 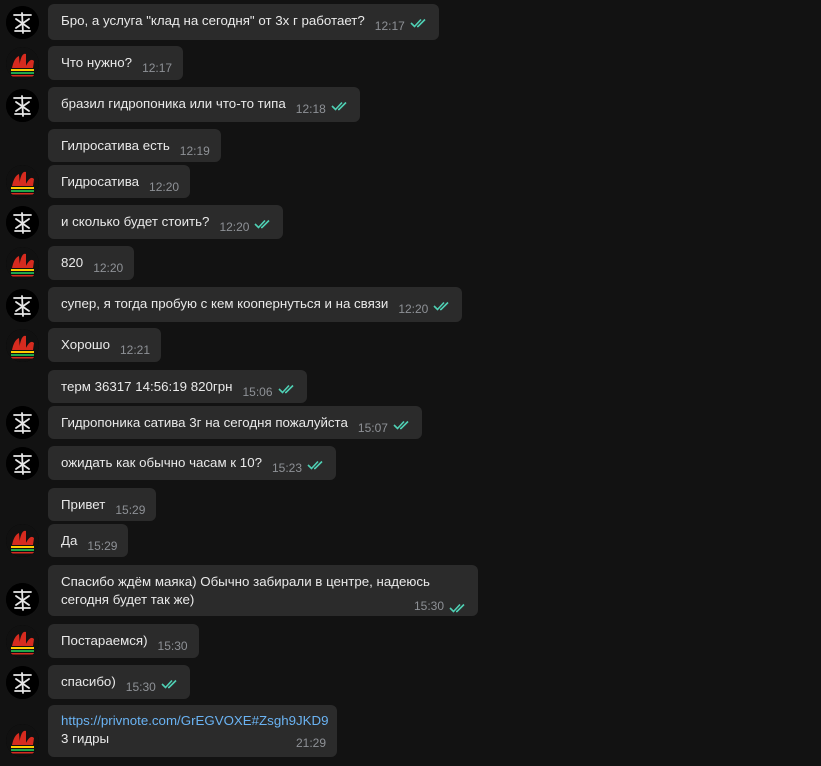 What do you see at coordinates (257, 392) in the screenshot?
I see `message-time: 15:06` at bounding box center [257, 392].